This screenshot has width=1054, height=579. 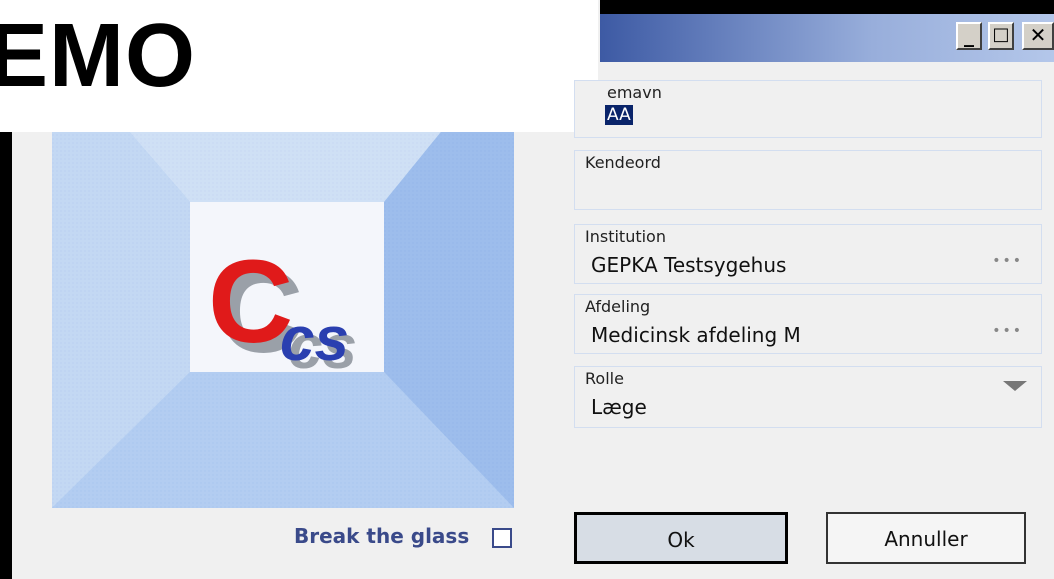 What do you see at coordinates (808, 109) in the screenshot?
I see `username-field: emavn AA` at bounding box center [808, 109].